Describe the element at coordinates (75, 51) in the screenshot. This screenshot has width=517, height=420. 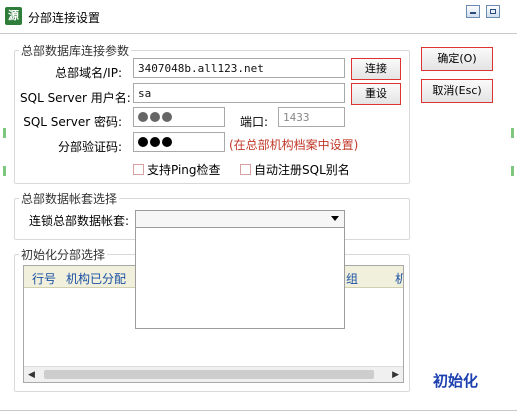
I see `connection-legend: 总部数据库连接参数` at that location.